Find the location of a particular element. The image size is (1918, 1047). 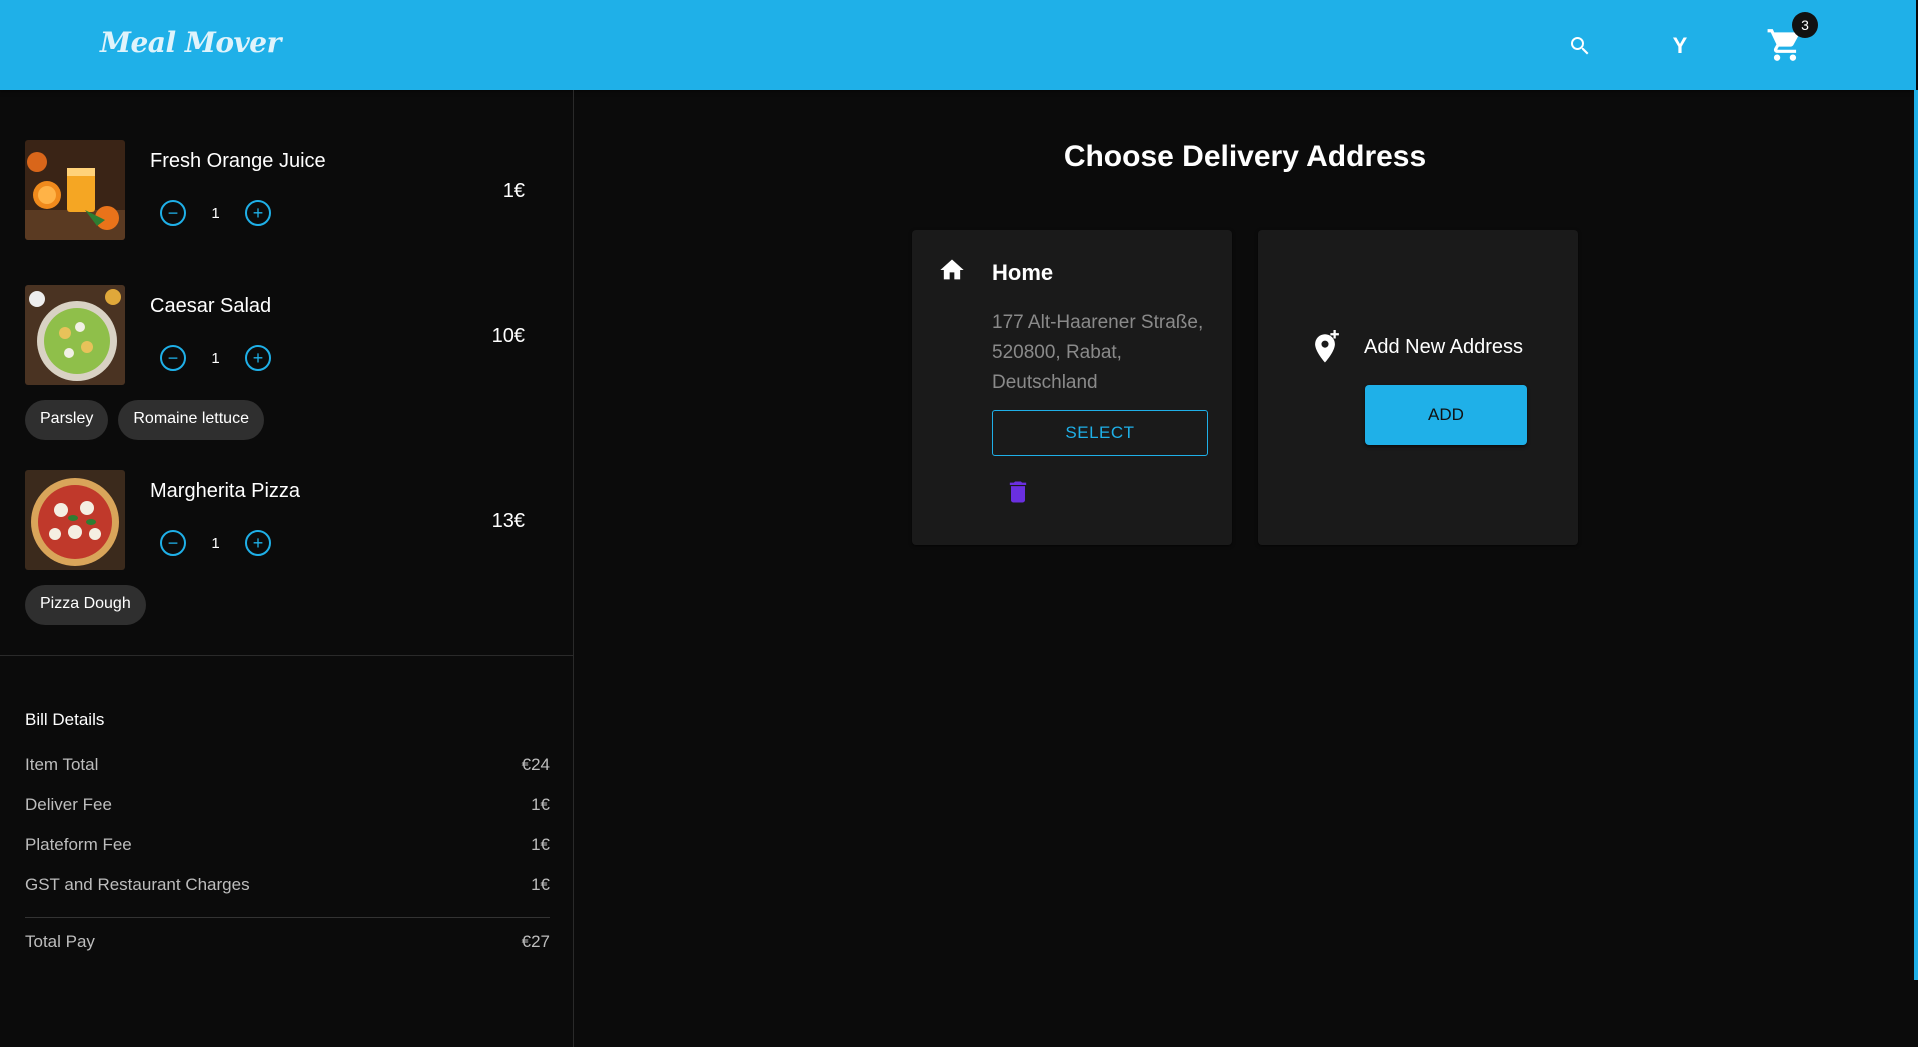

total-value: €27 is located at coordinates (535, 941).